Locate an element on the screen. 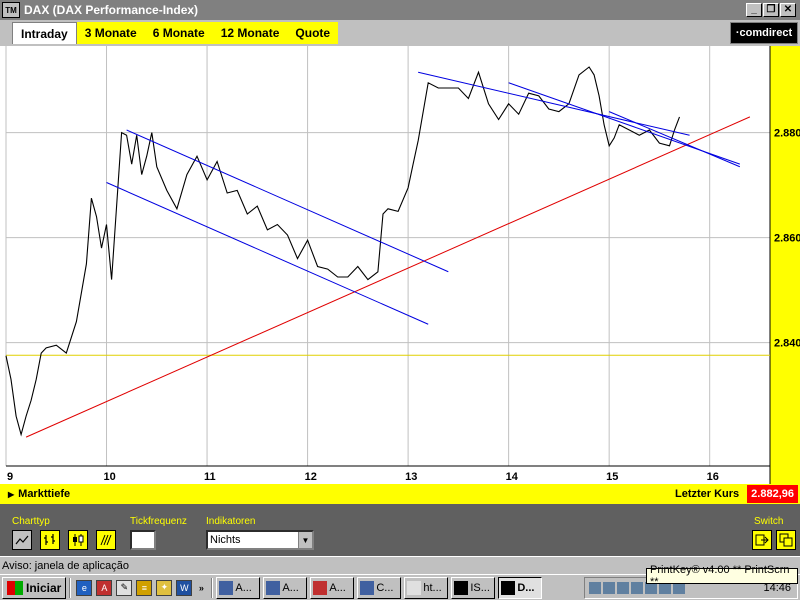 The width and height of the screenshot is (800, 600). volume-icon is located at coordinates (609, 588).